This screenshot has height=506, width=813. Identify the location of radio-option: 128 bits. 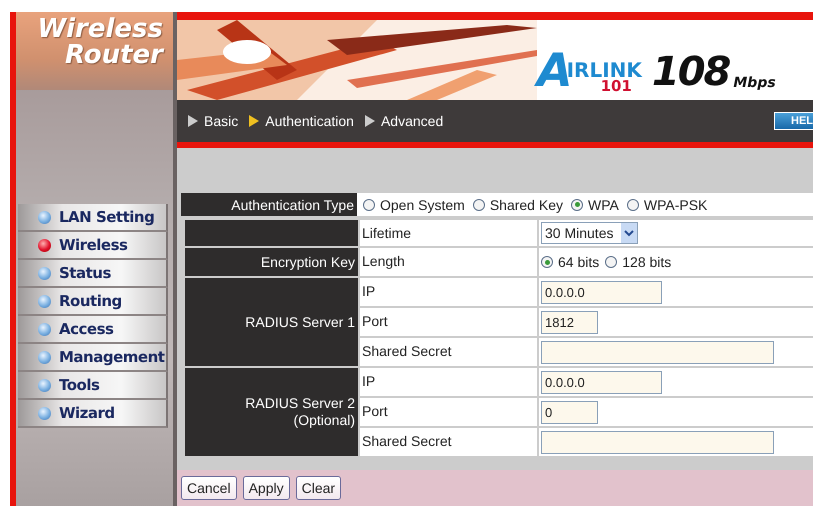
(638, 262).